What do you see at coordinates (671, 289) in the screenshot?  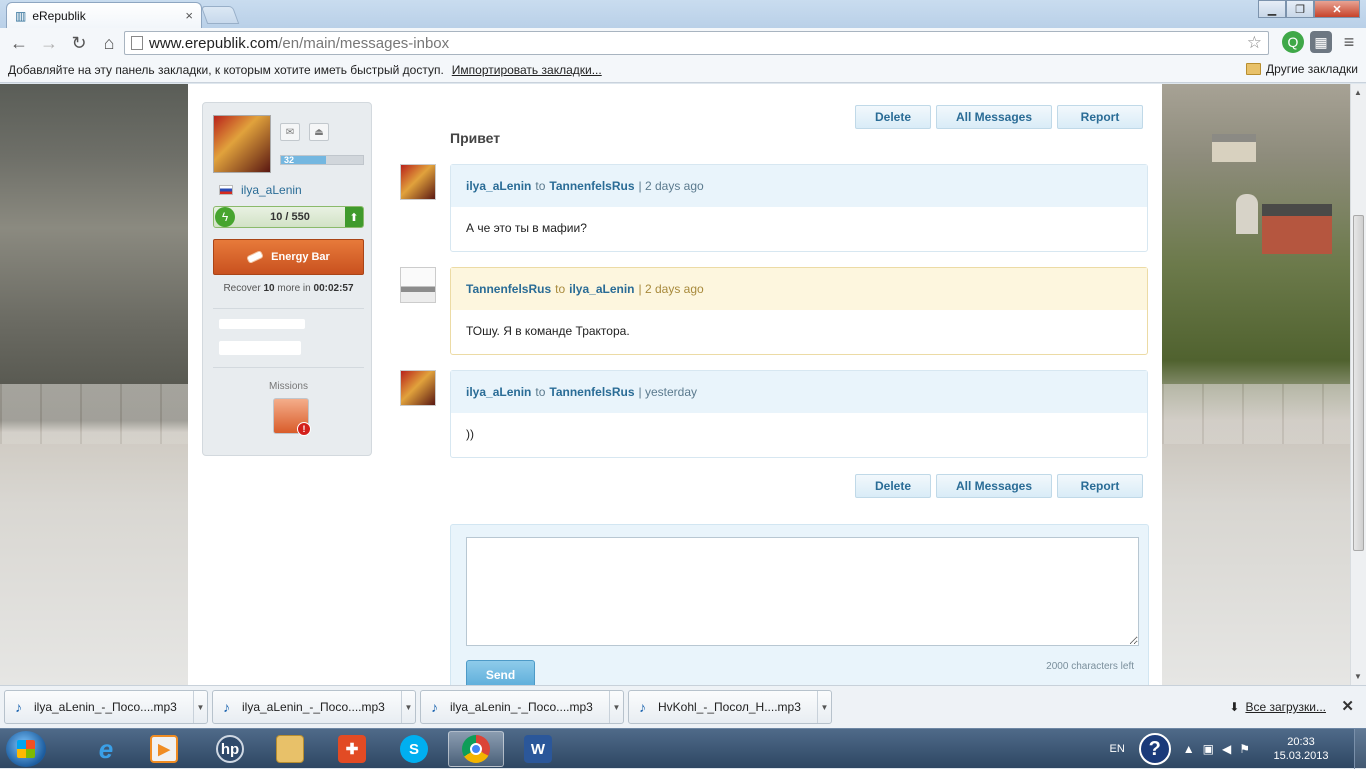 I see `message-time: | 2 days ago` at bounding box center [671, 289].